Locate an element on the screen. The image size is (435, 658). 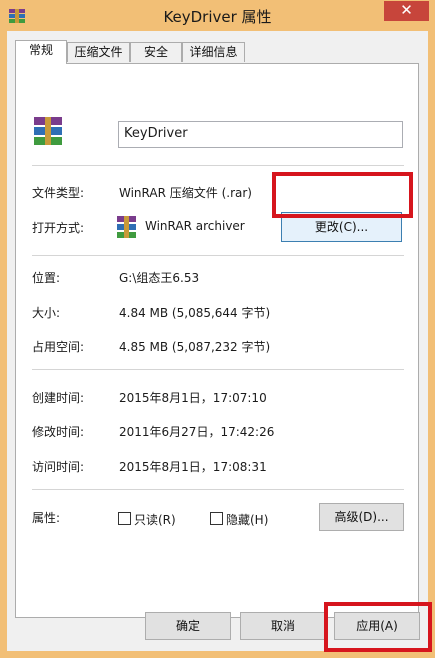
cancel-button: 取消 is located at coordinates (283, 626).